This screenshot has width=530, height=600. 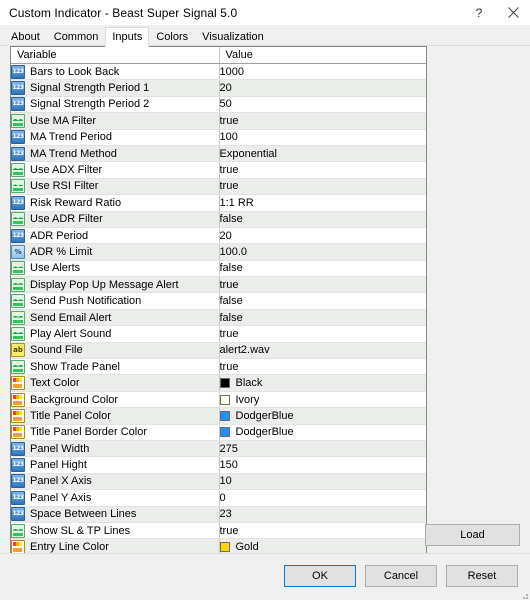 I want to click on variable-cell: 123 Signal Strength Period 1, so click(x=115, y=88).